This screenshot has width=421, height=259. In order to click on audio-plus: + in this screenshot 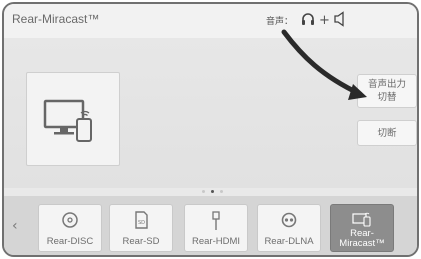, I will do `click(324, 20)`.